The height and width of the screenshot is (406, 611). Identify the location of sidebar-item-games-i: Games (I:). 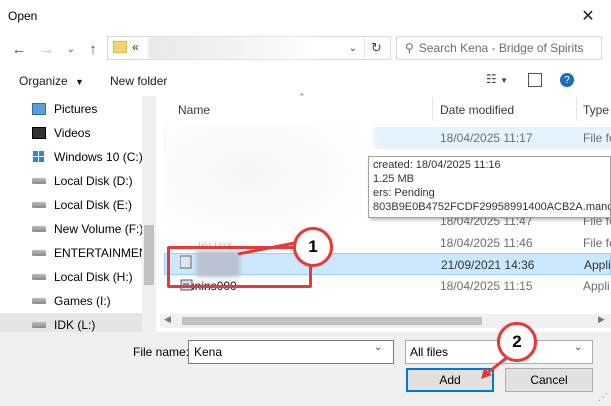
(71, 301).